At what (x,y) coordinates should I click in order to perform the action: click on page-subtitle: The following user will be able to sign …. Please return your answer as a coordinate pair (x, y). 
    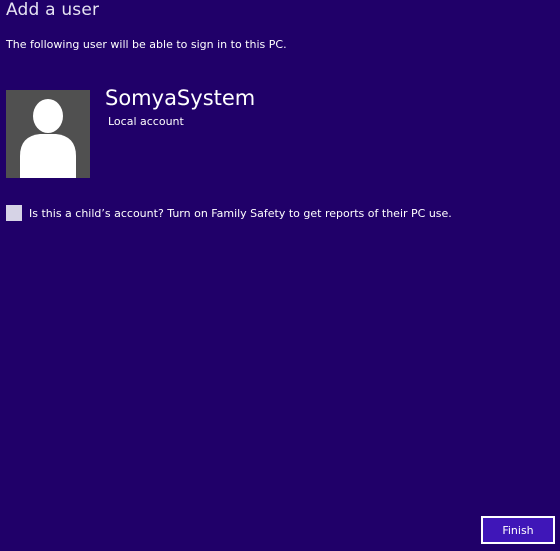
    Looking at the image, I should click on (146, 44).